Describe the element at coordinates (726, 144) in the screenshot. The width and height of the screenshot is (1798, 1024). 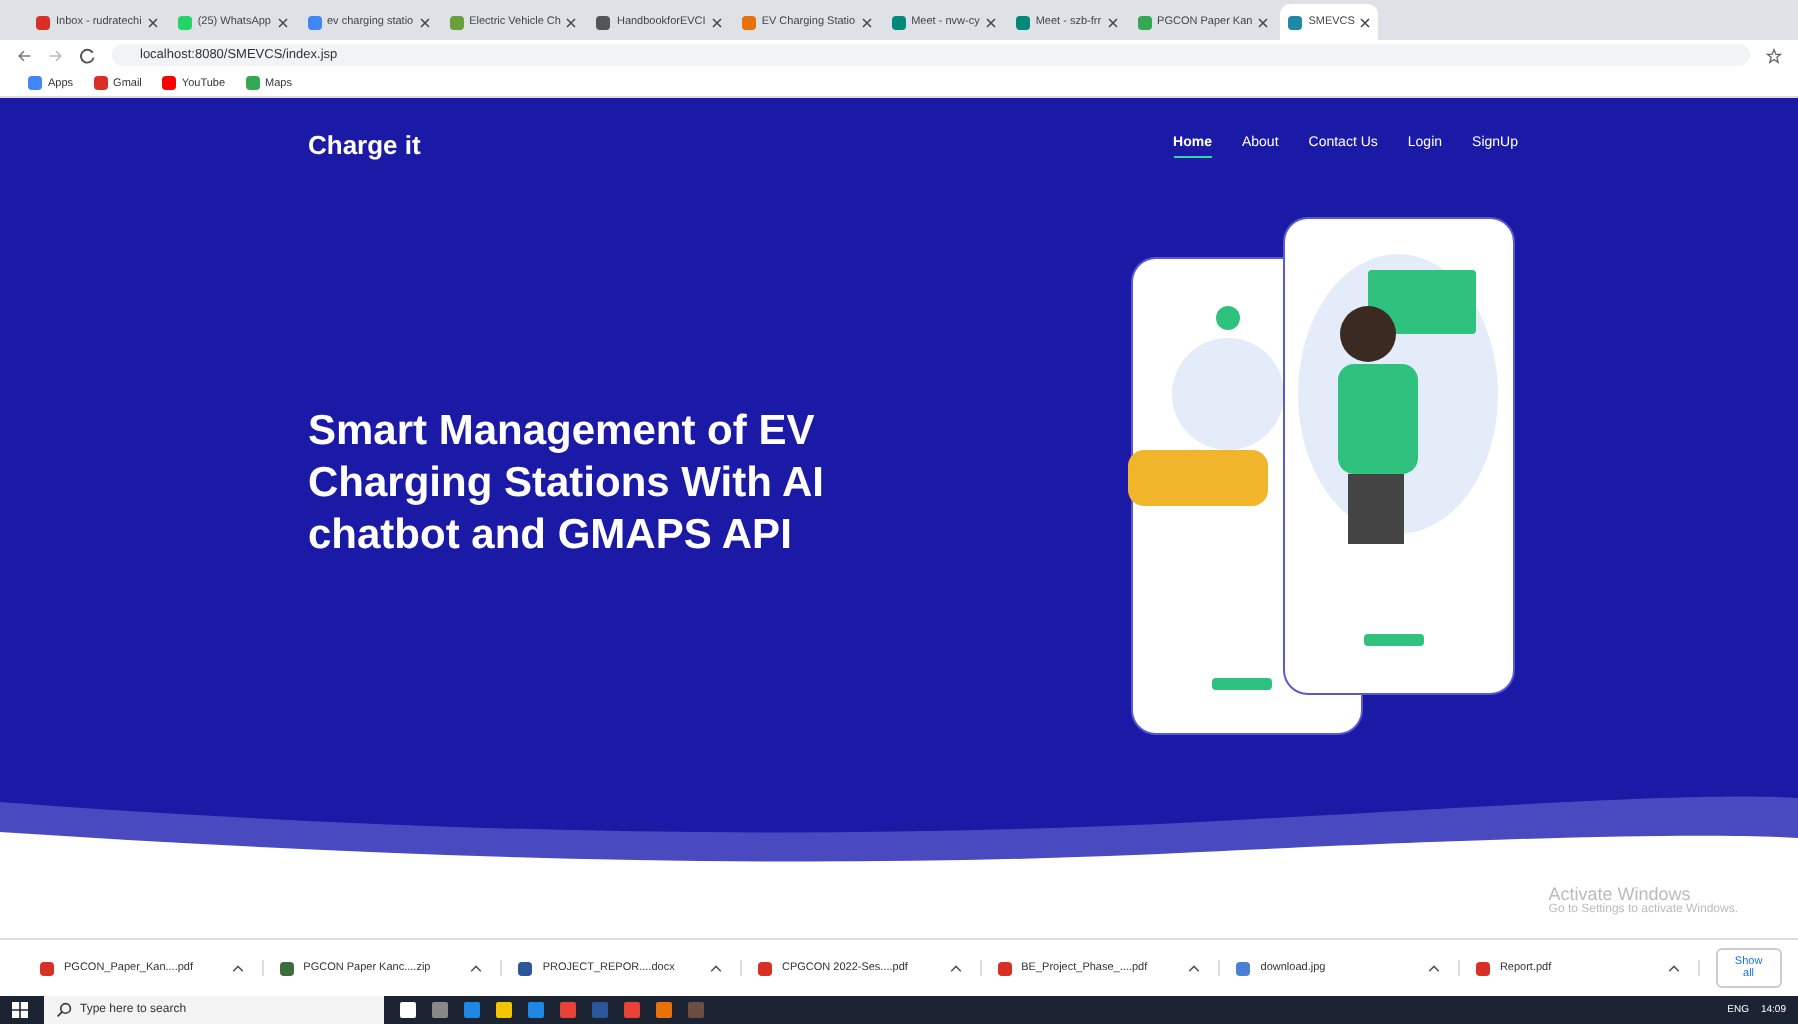
I see `site-logo: Charge it` at that location.